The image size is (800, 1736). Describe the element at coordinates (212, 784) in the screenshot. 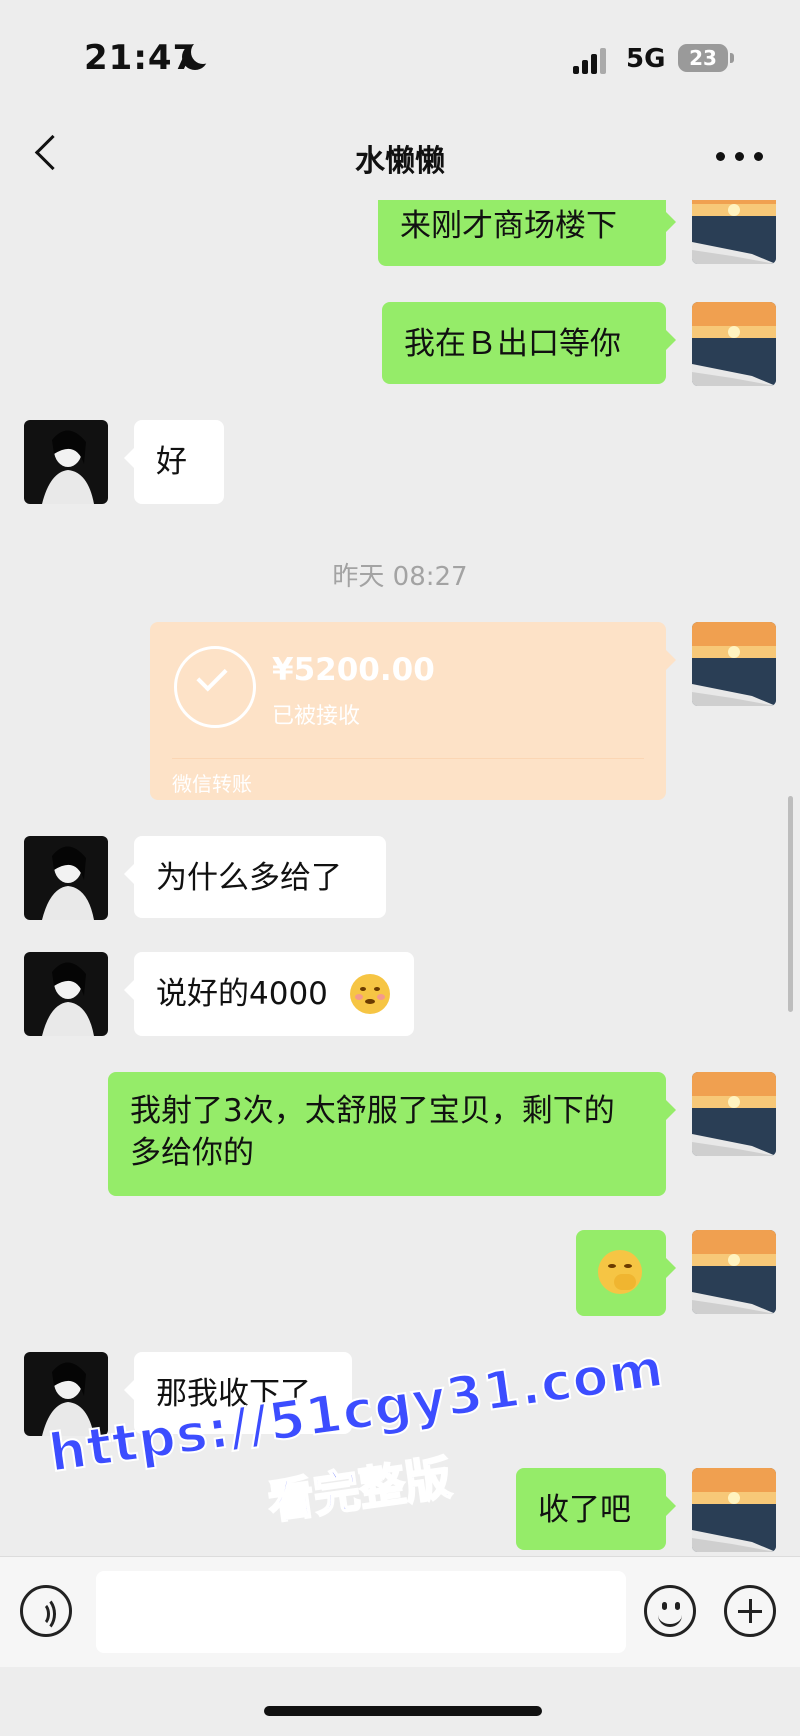

I see `transfer-brand: 微信转账` at that location.